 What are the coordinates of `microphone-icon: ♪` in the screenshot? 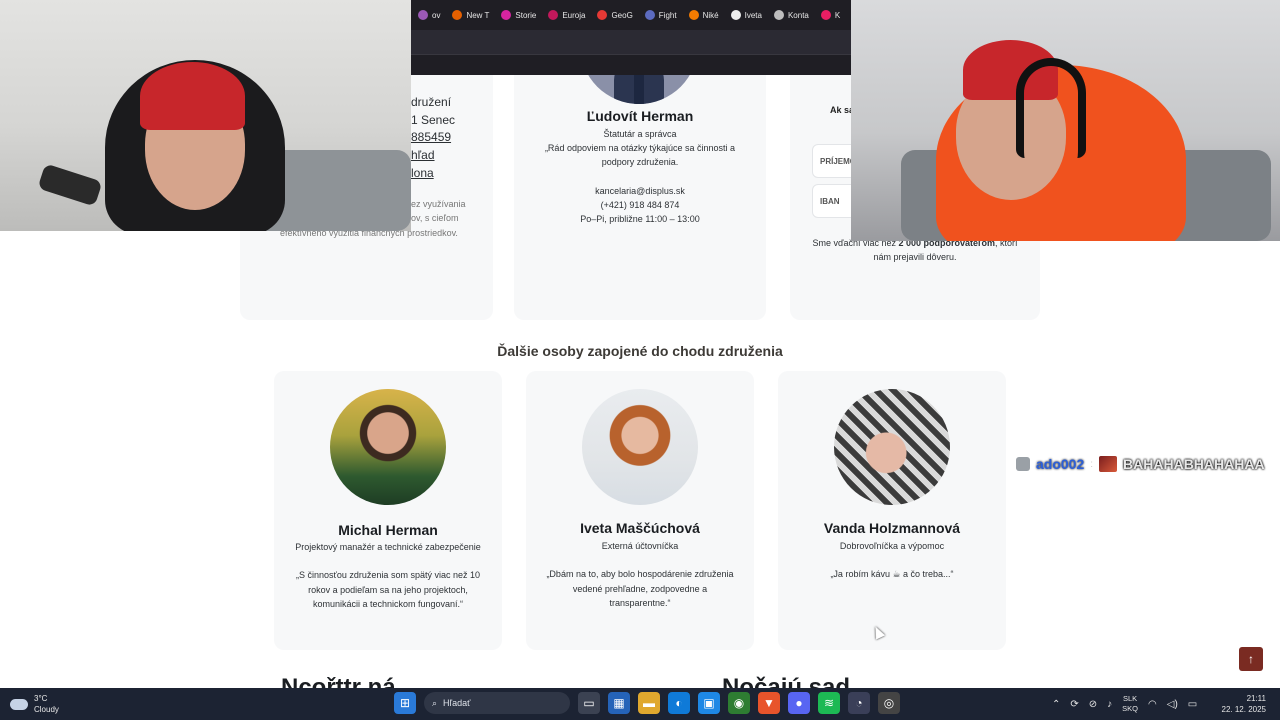 It's located at (1109, 704).